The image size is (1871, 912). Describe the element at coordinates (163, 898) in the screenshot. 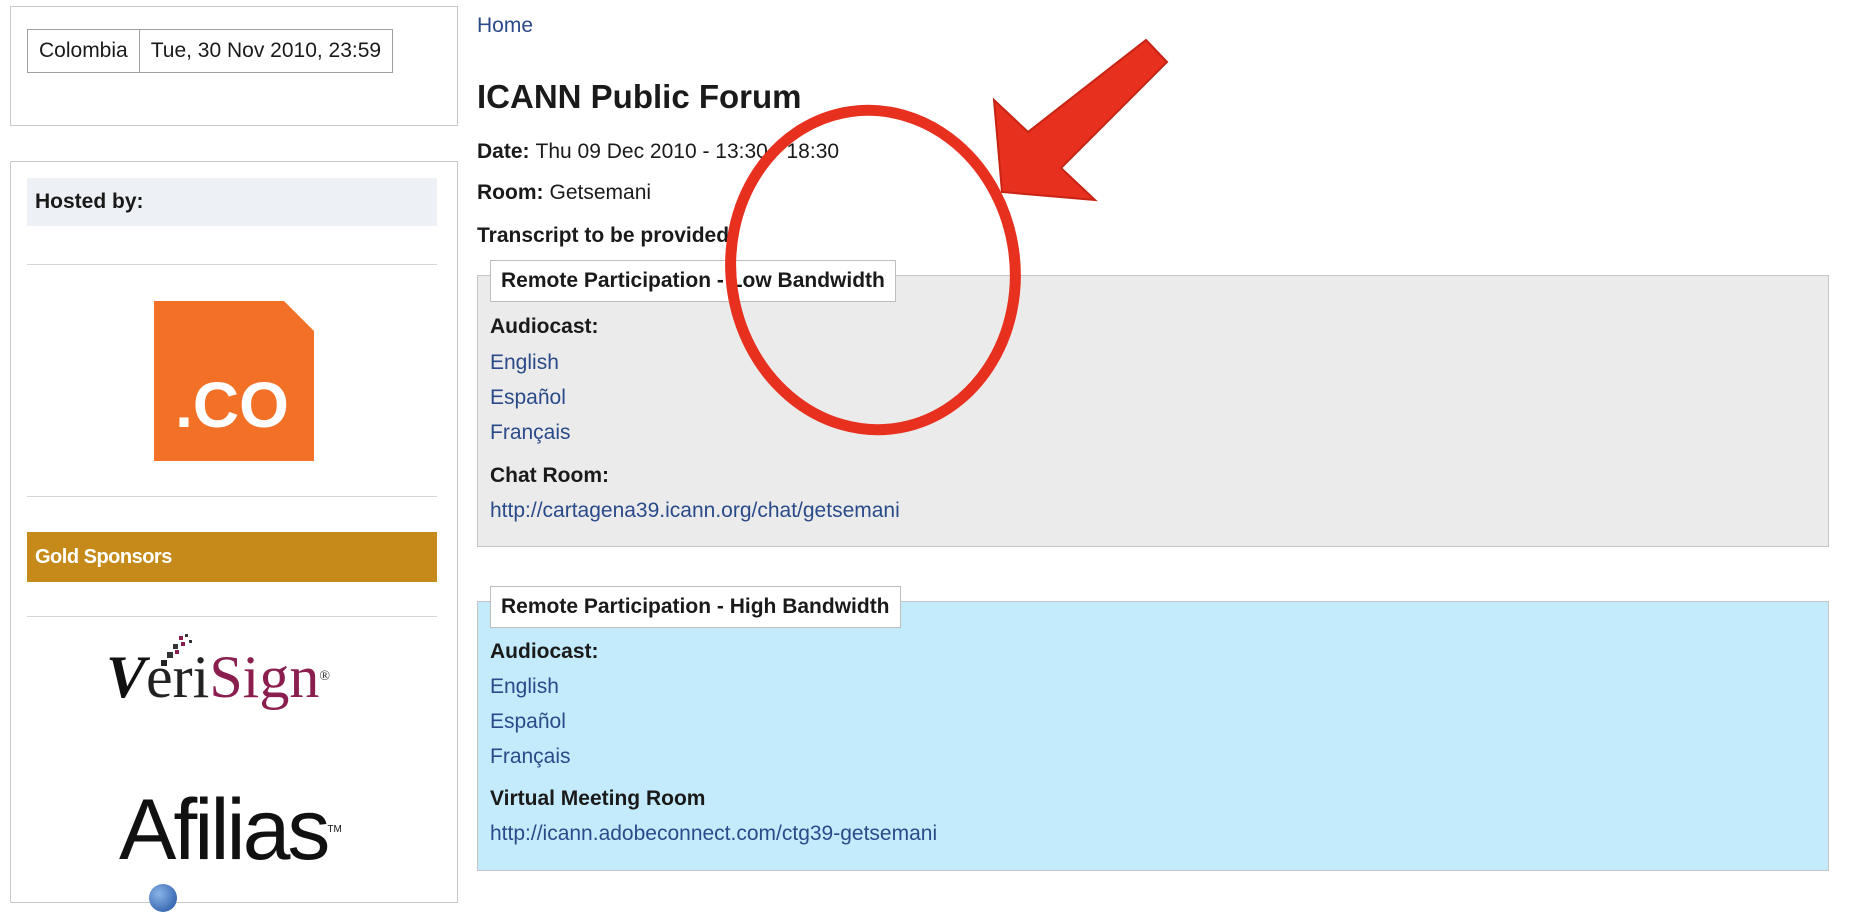

I see `afilias-globe-icon` at that location.